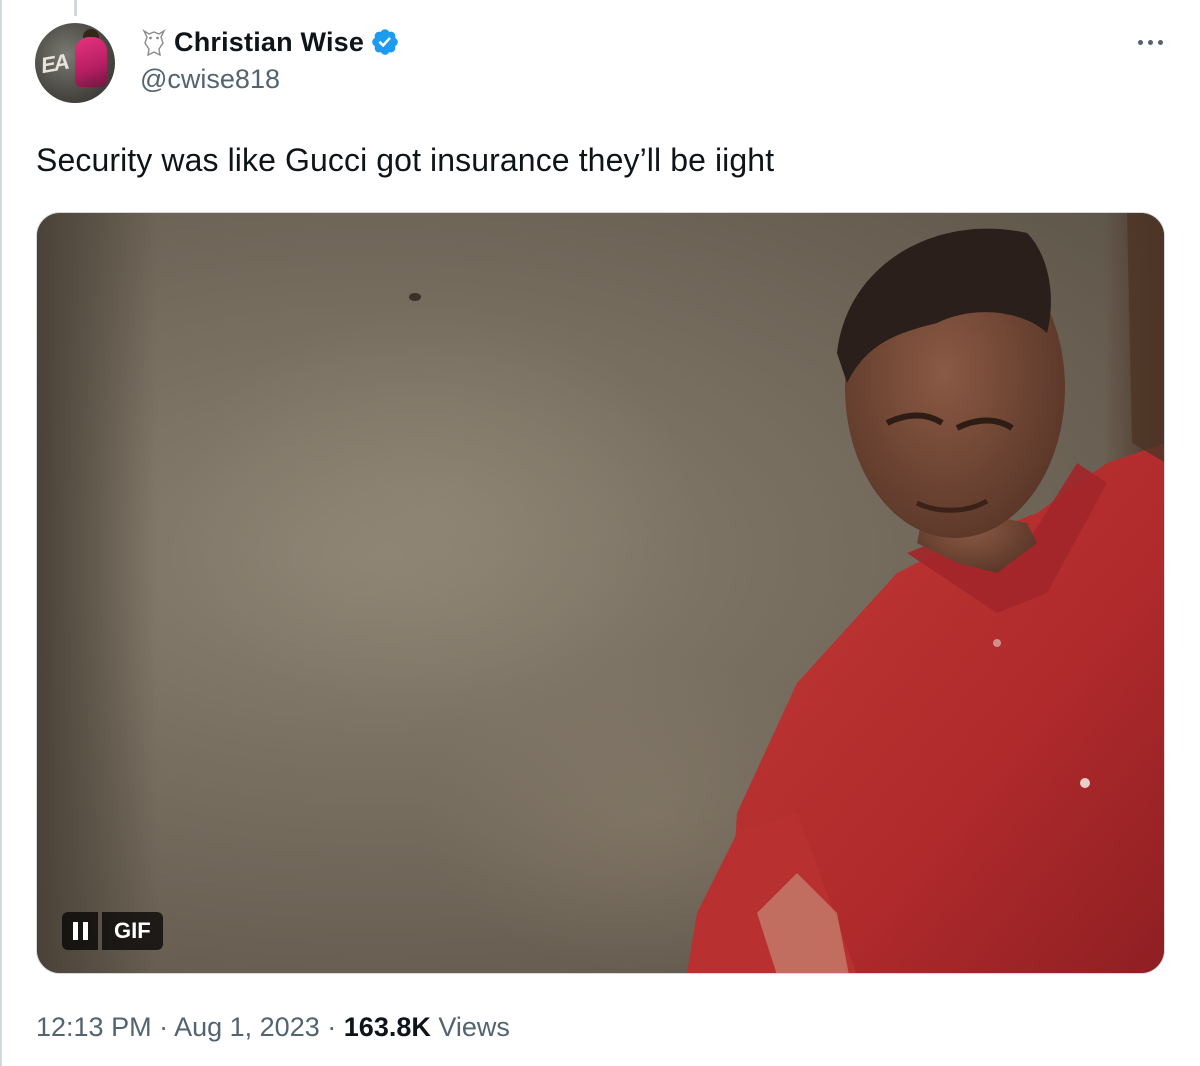  Describe the element at coordinates (385, 42) in the screenshot. I see `verified-badge-icon` at that location.